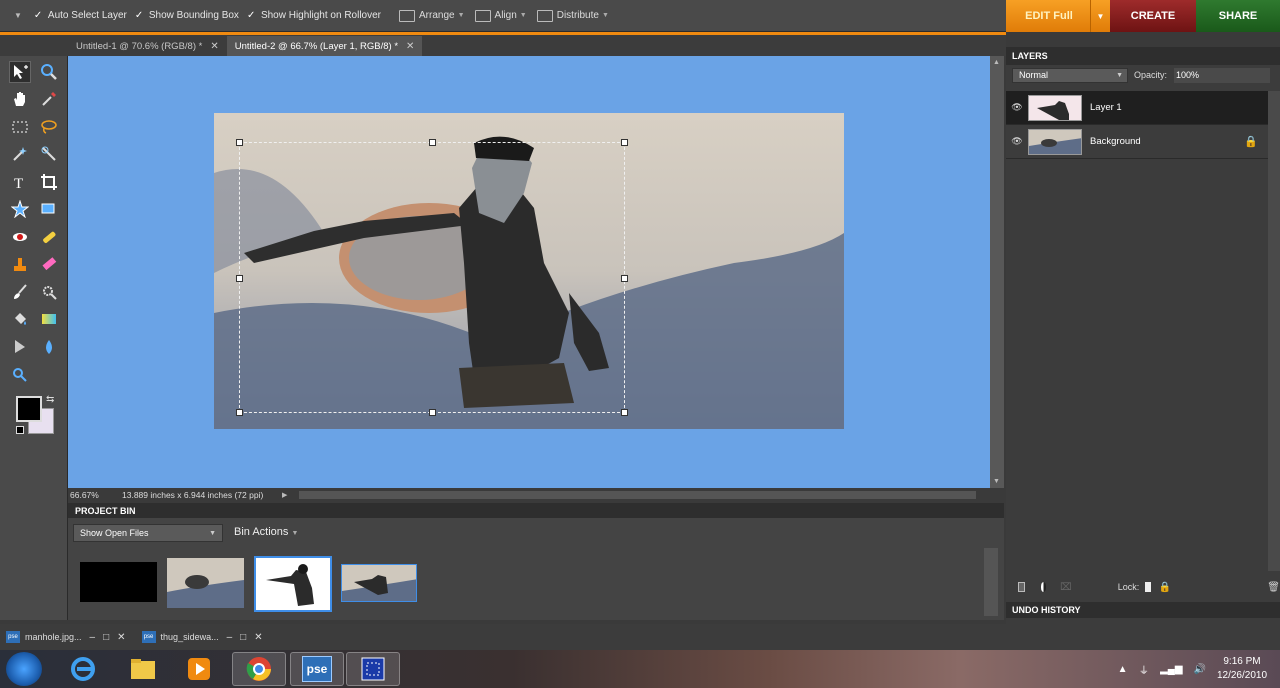 This screenshot has width=1280, height=688. I want to click on layers-scrollbar, so click(1274, 331).